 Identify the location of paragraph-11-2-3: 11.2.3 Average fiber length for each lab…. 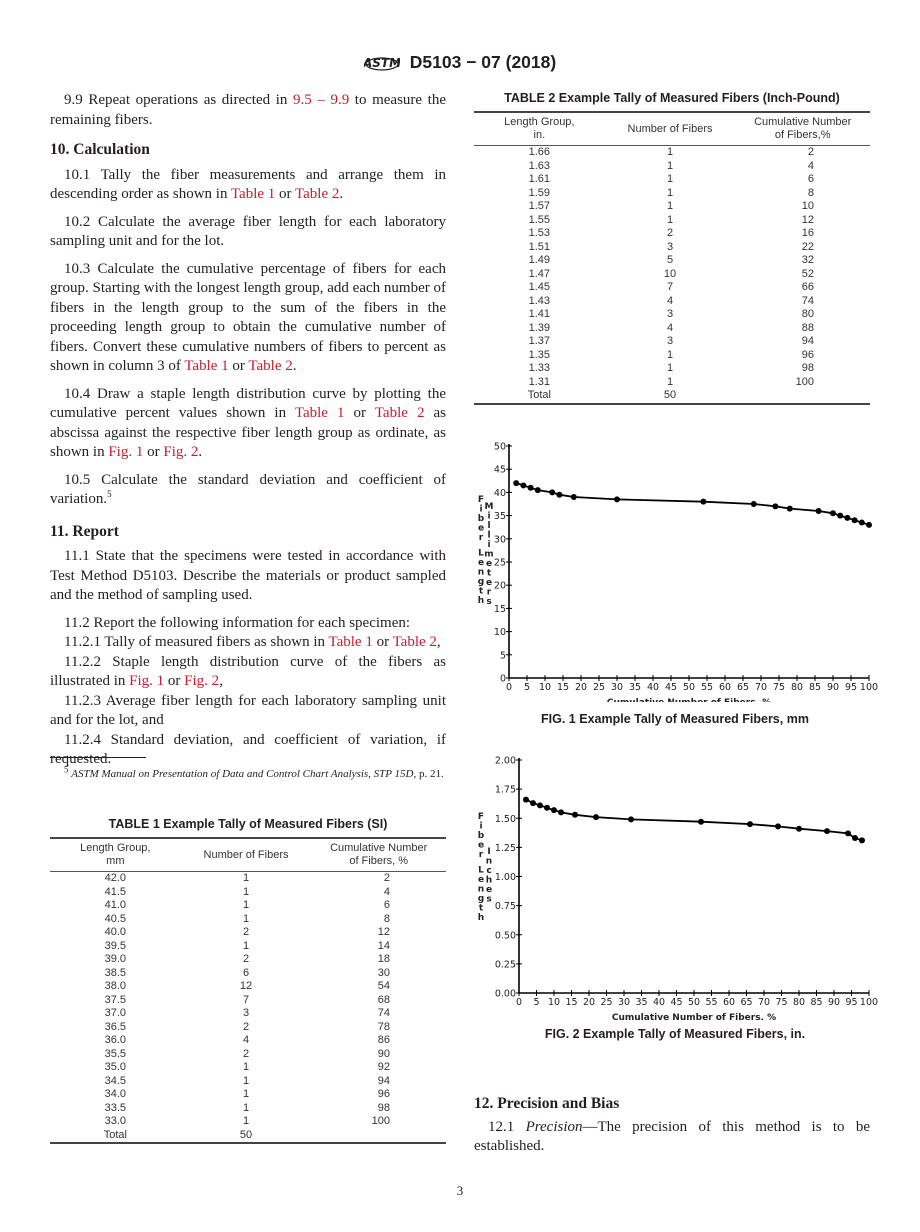
(248, 710).